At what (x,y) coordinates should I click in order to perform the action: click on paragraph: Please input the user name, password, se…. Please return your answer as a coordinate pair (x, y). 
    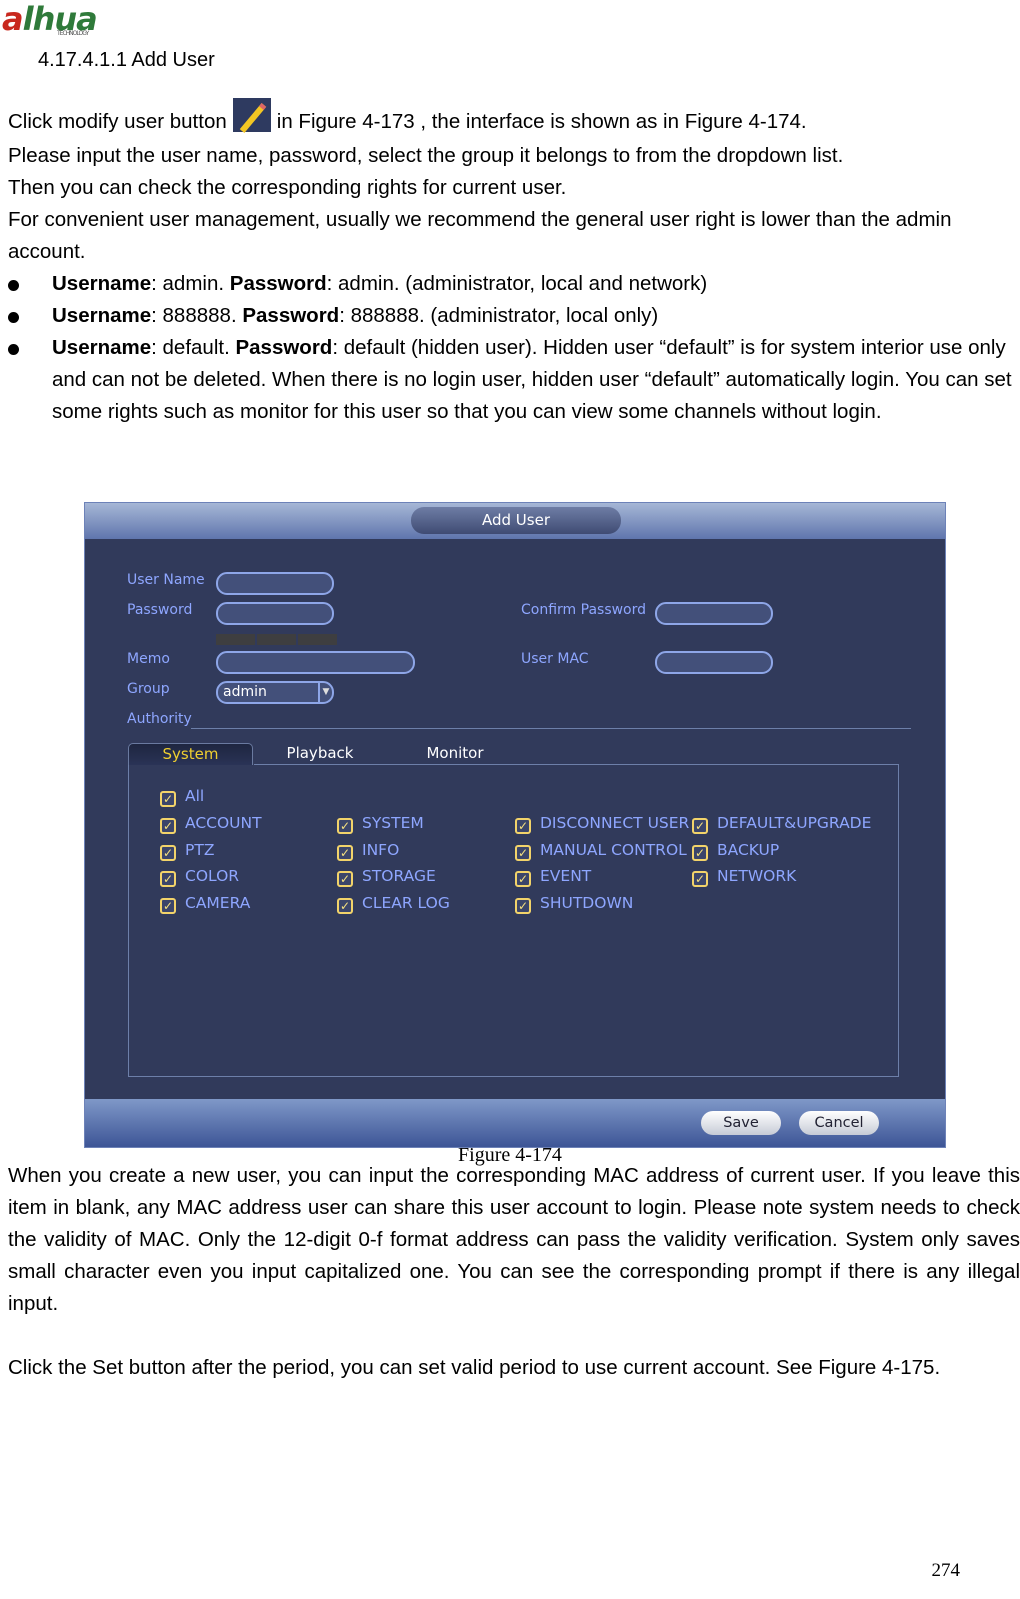
    Looking at the image, I should click on (426, 155).